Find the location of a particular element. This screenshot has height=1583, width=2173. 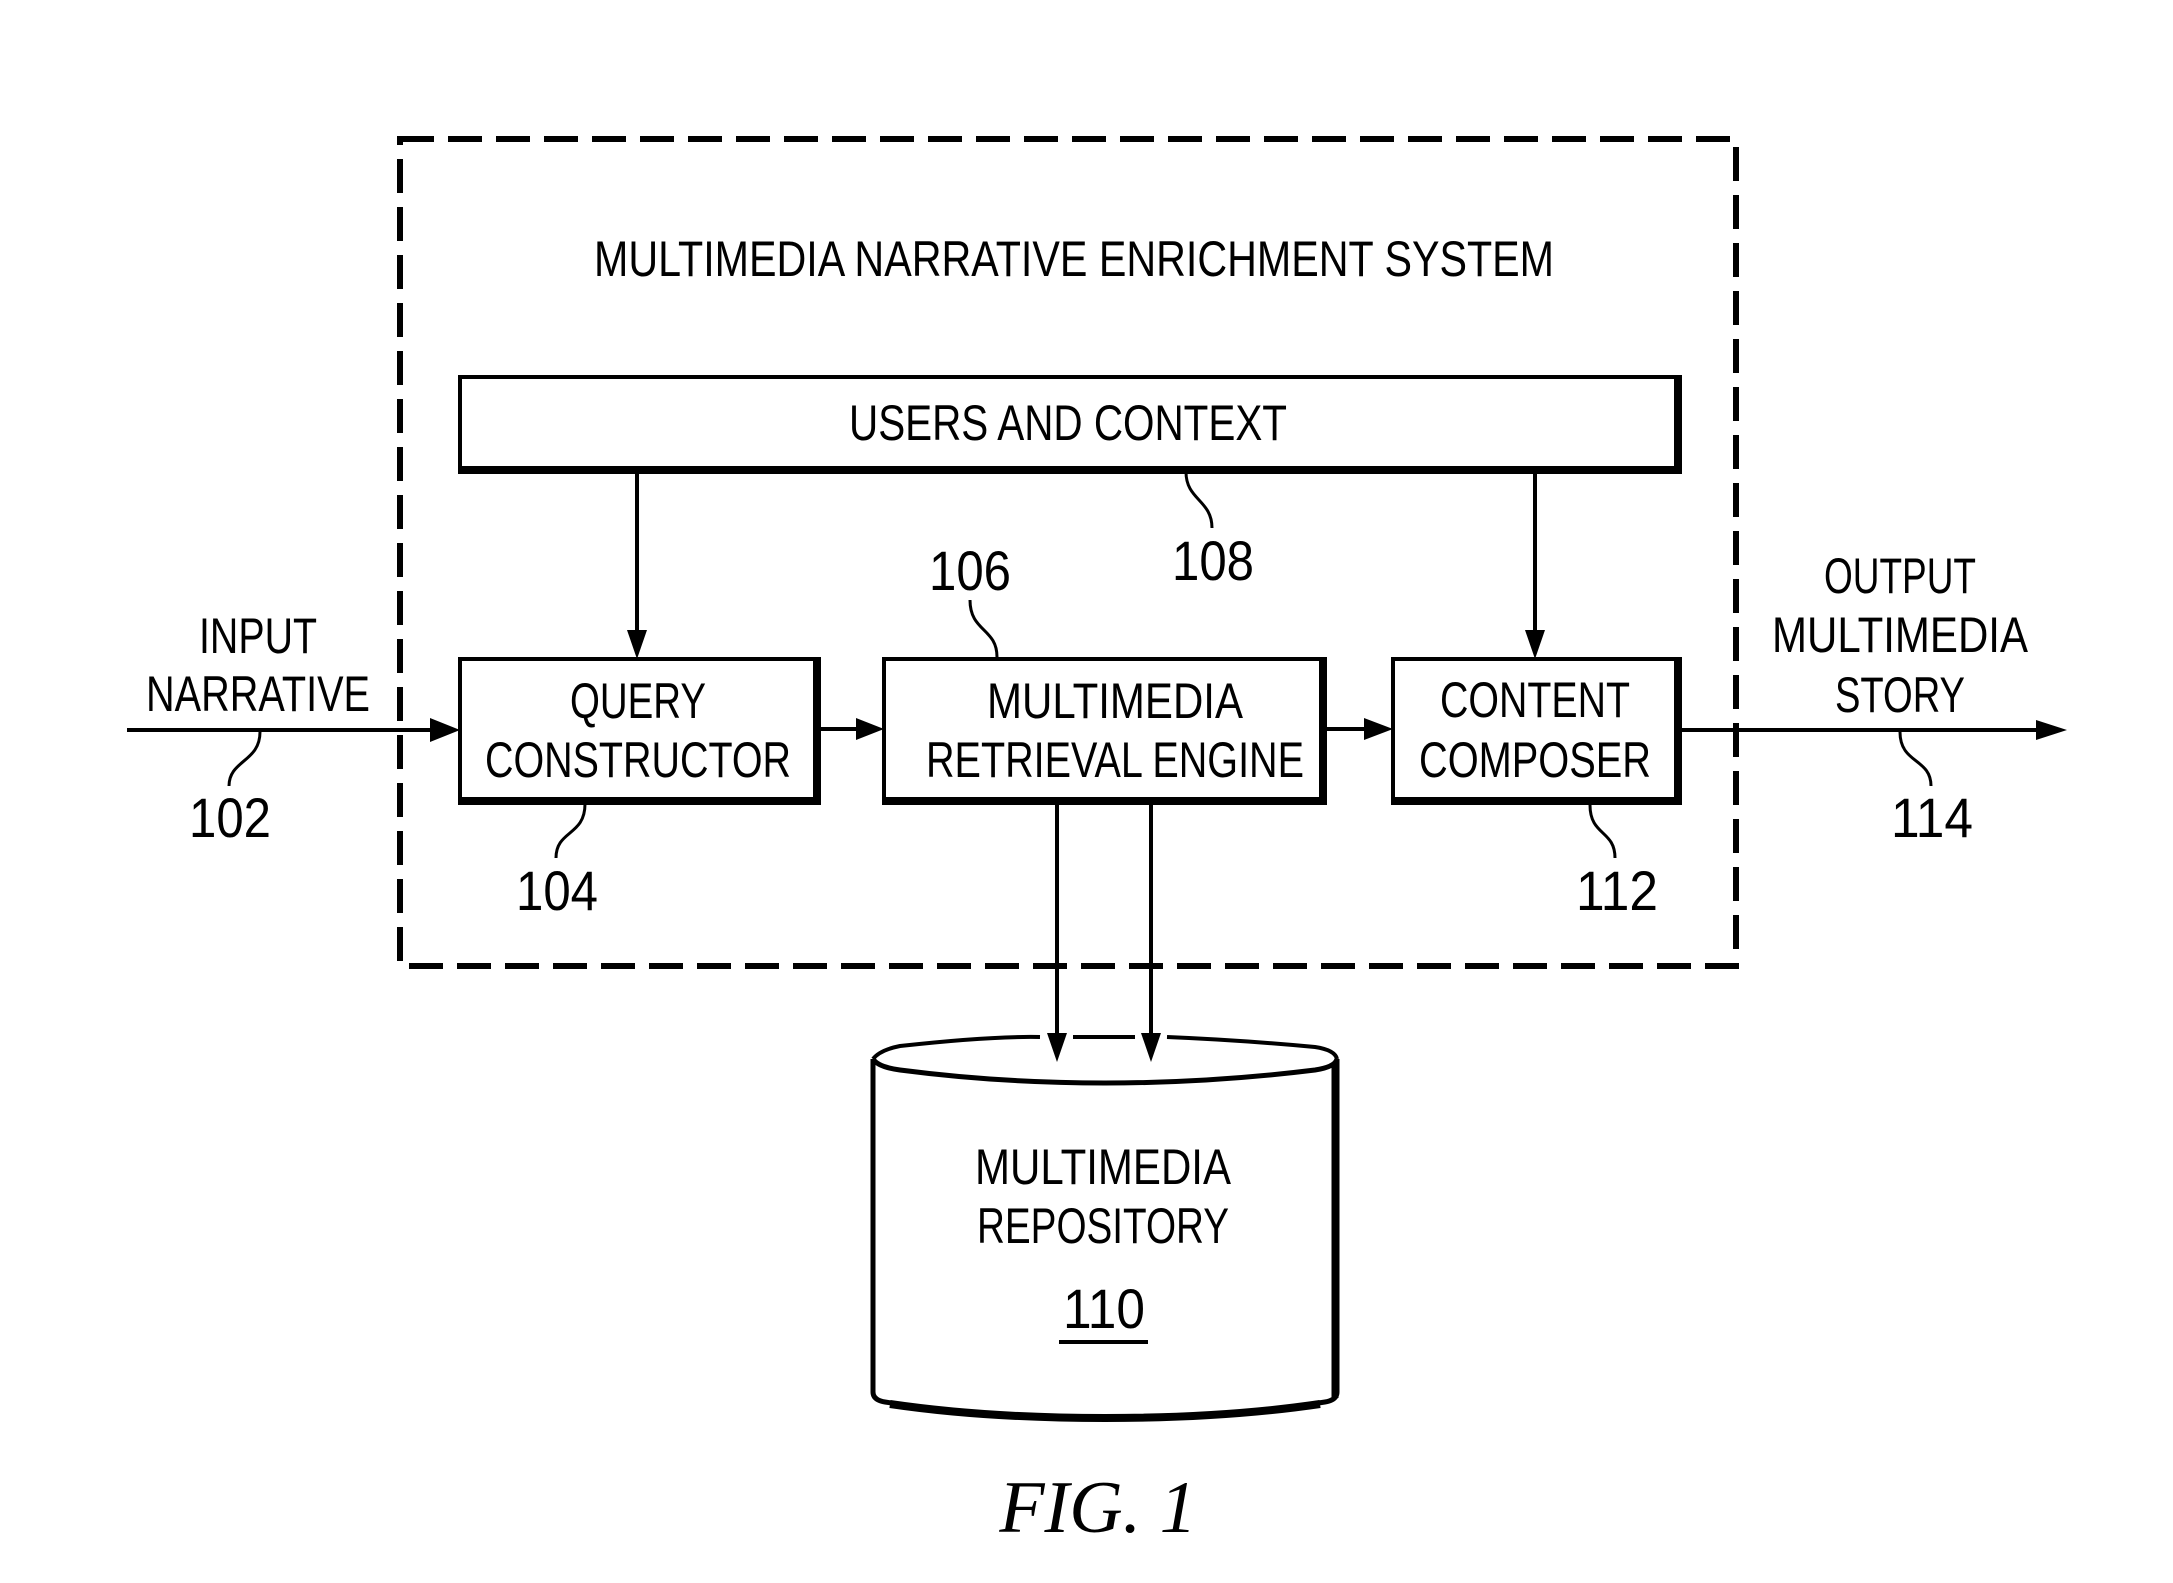

output-arrowhead-icon is located at coordinates (2051, 730).